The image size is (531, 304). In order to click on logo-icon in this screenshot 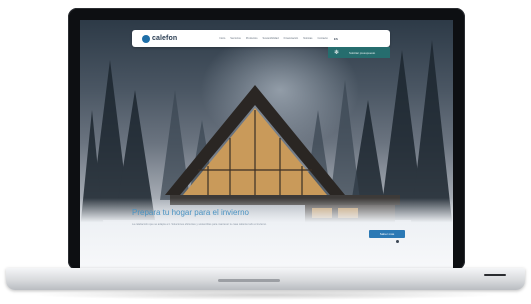, I will do `click(146, 38)`.